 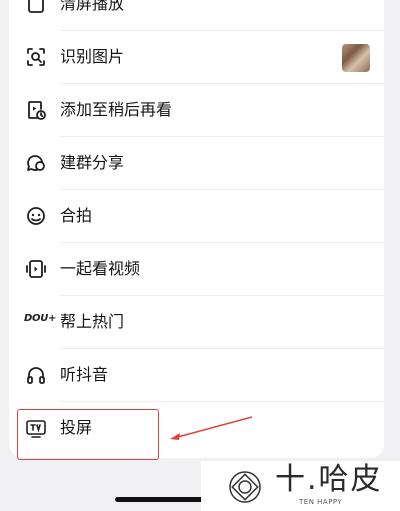 What do you see at coordinates (36, 7) in the screenshot?
I see `clear-screen-icon` at bounding box center [36, 7].